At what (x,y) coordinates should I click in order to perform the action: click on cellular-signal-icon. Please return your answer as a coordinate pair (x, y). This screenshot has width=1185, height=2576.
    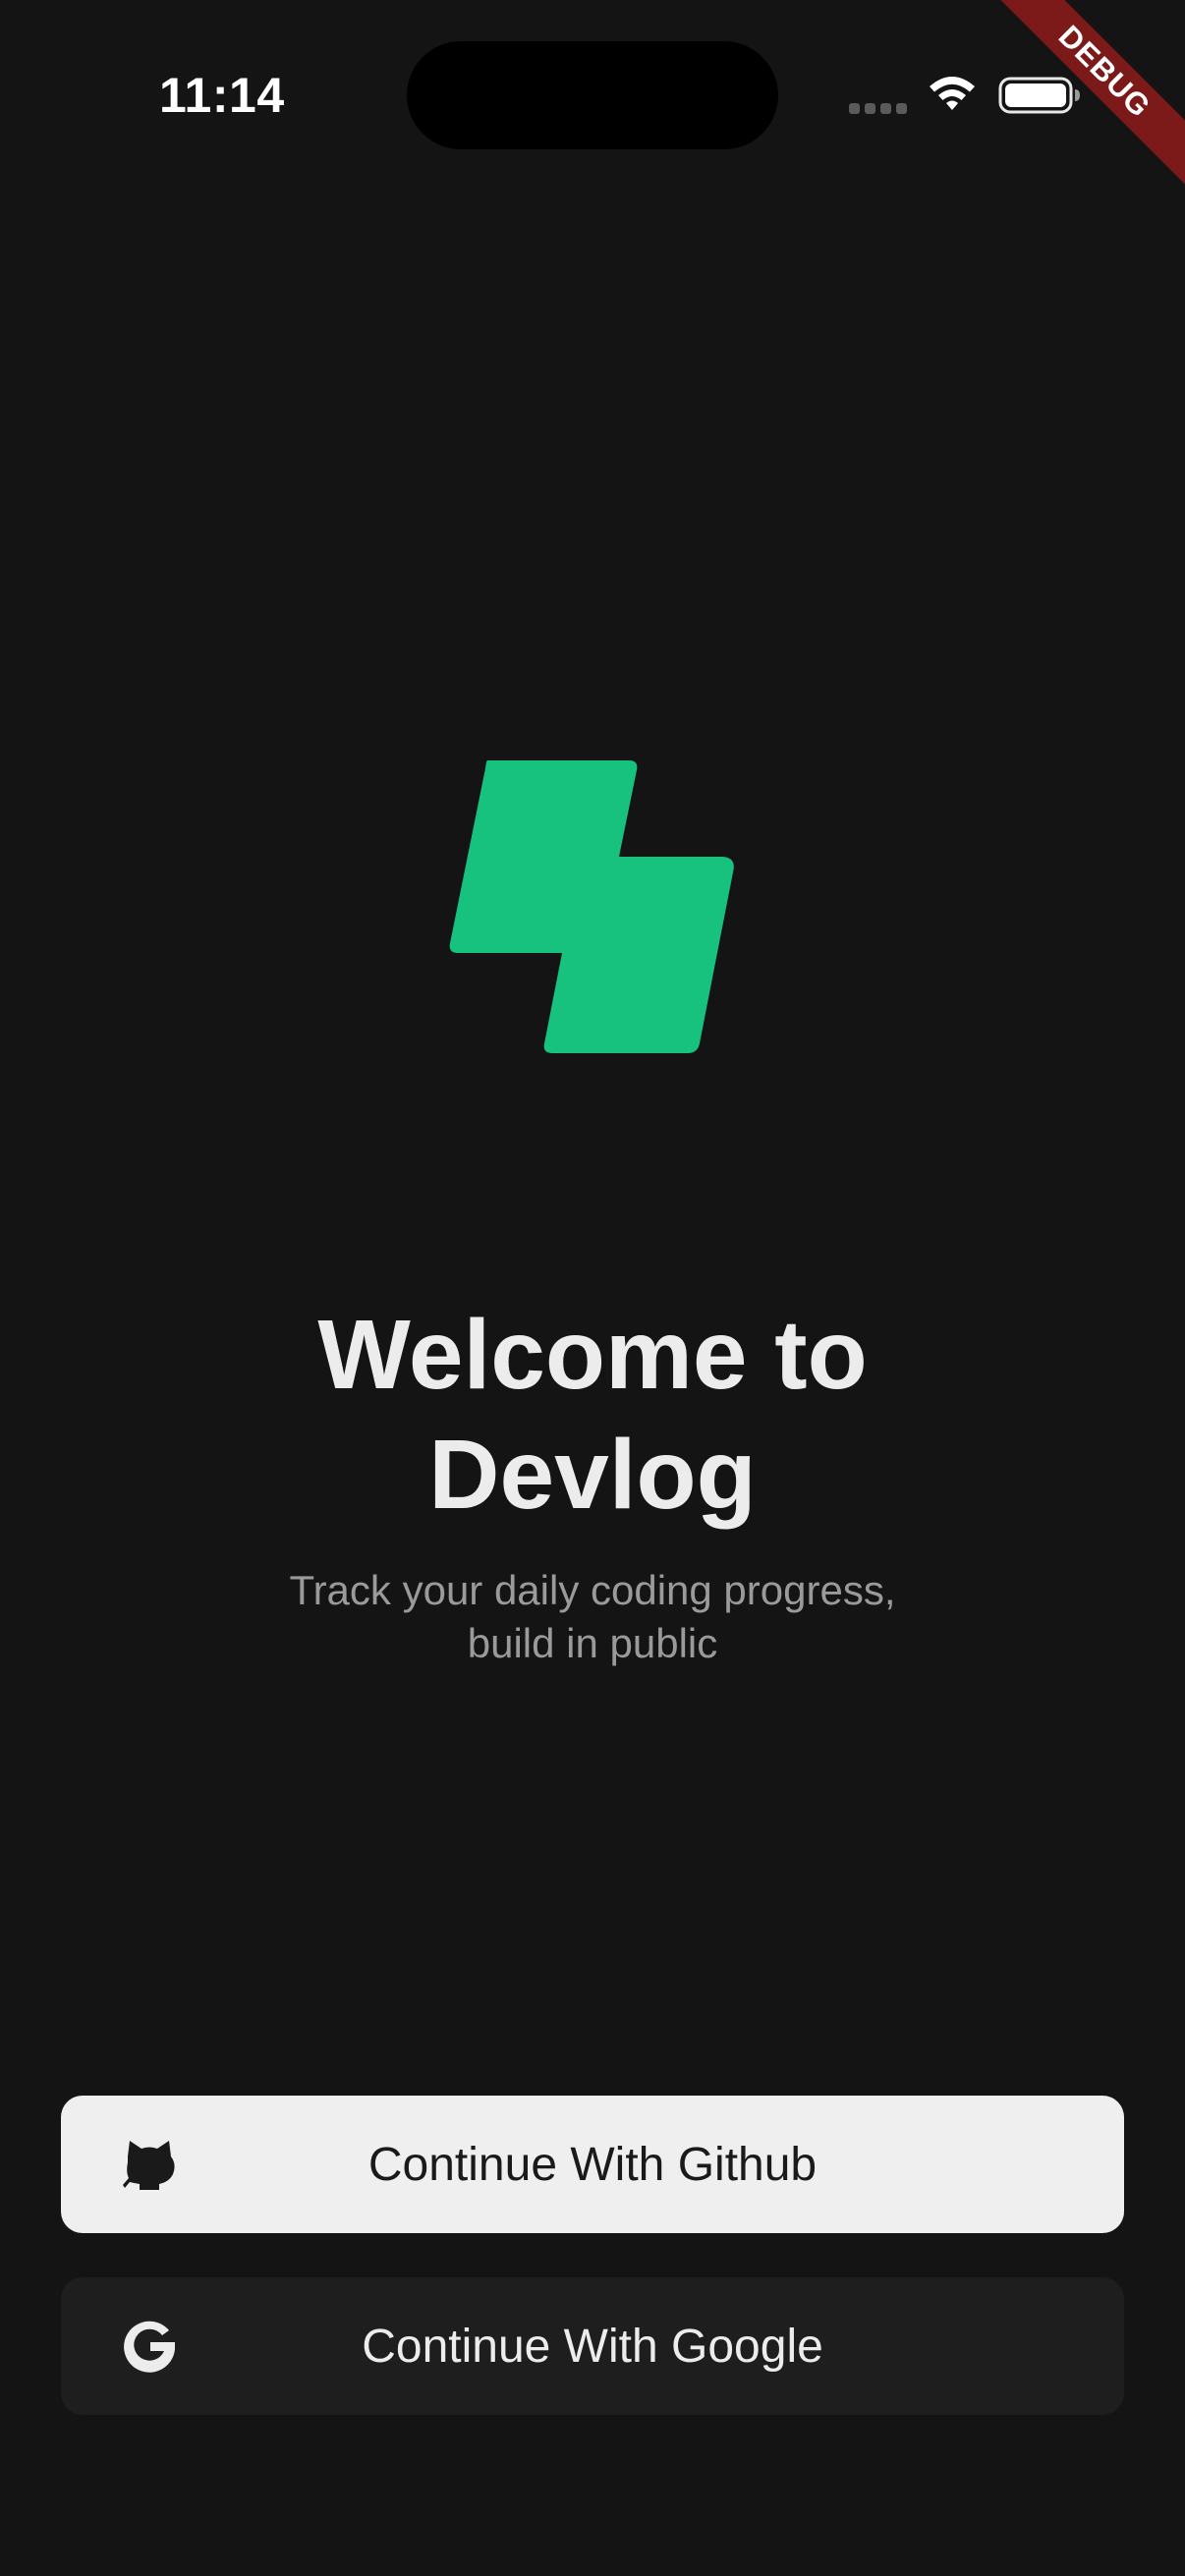
    Looking at the image, I should click on (878, 108).